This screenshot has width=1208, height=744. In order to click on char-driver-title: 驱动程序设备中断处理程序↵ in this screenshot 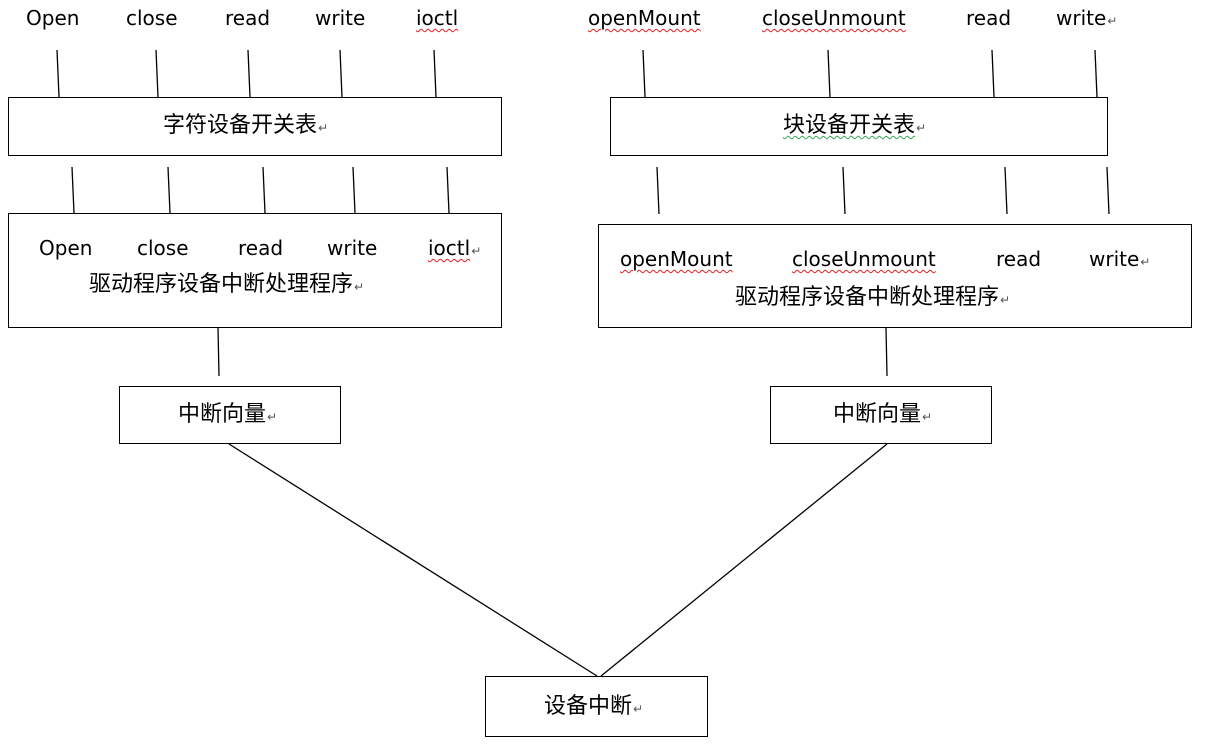, I will do `click(226, 285)`.